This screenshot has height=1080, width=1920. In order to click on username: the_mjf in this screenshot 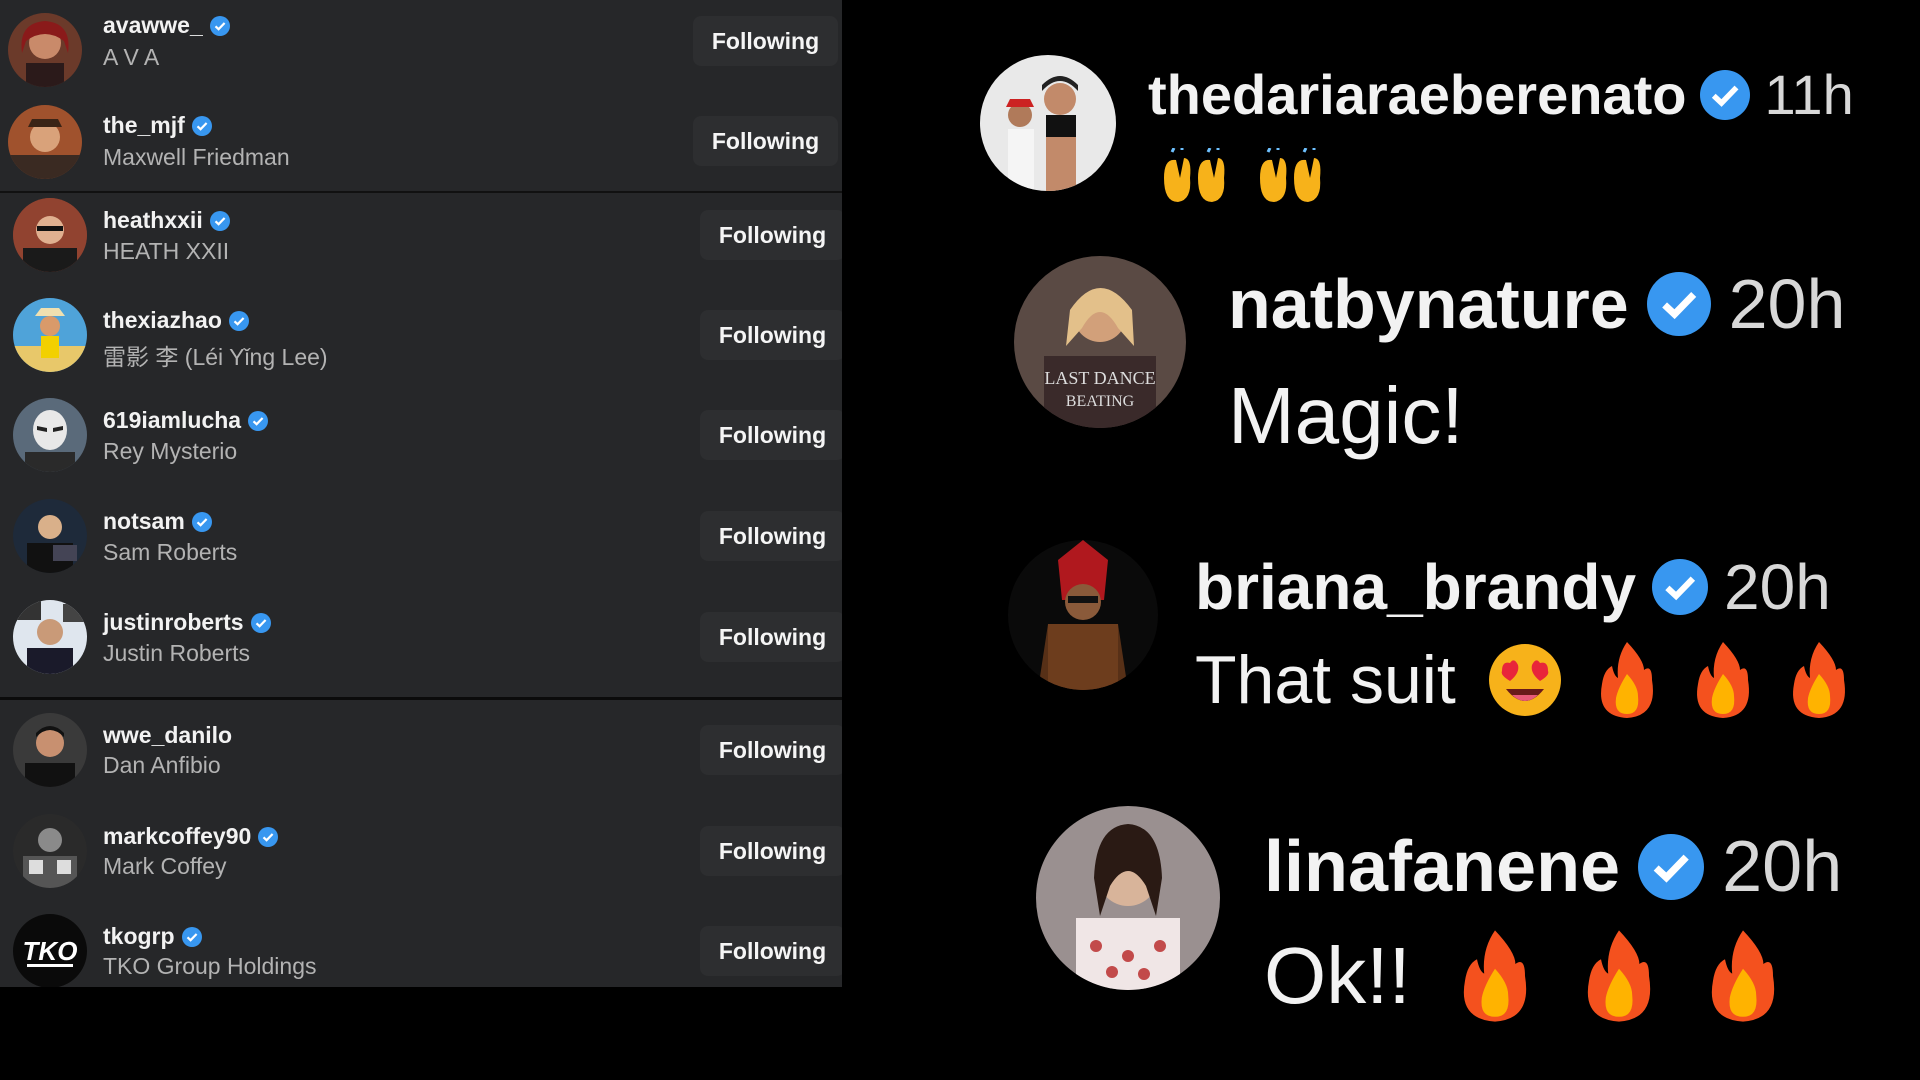, I will do `click(157, 125)`.